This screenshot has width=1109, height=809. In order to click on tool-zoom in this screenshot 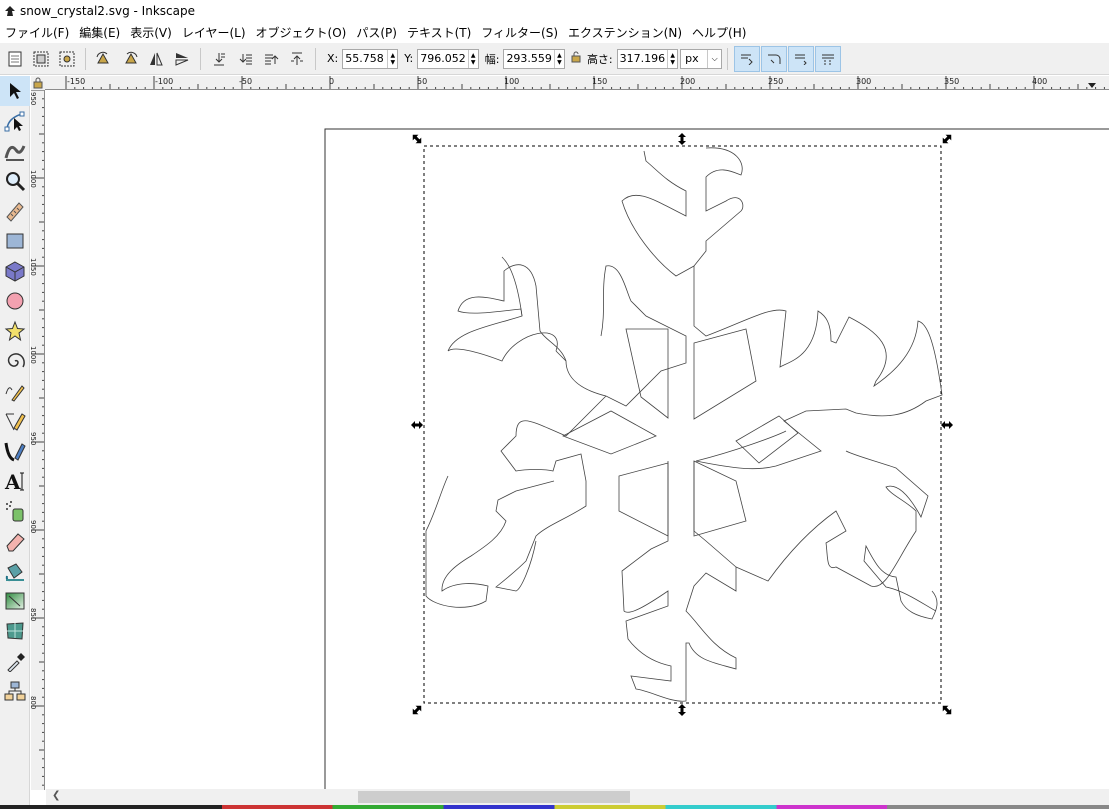, I will do `click(15, 181)`.